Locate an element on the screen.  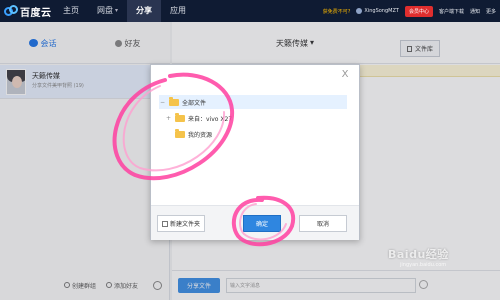
main-nav: 主页 网盘 ▾ 分享 应用 is located at coordinates (124, 11).